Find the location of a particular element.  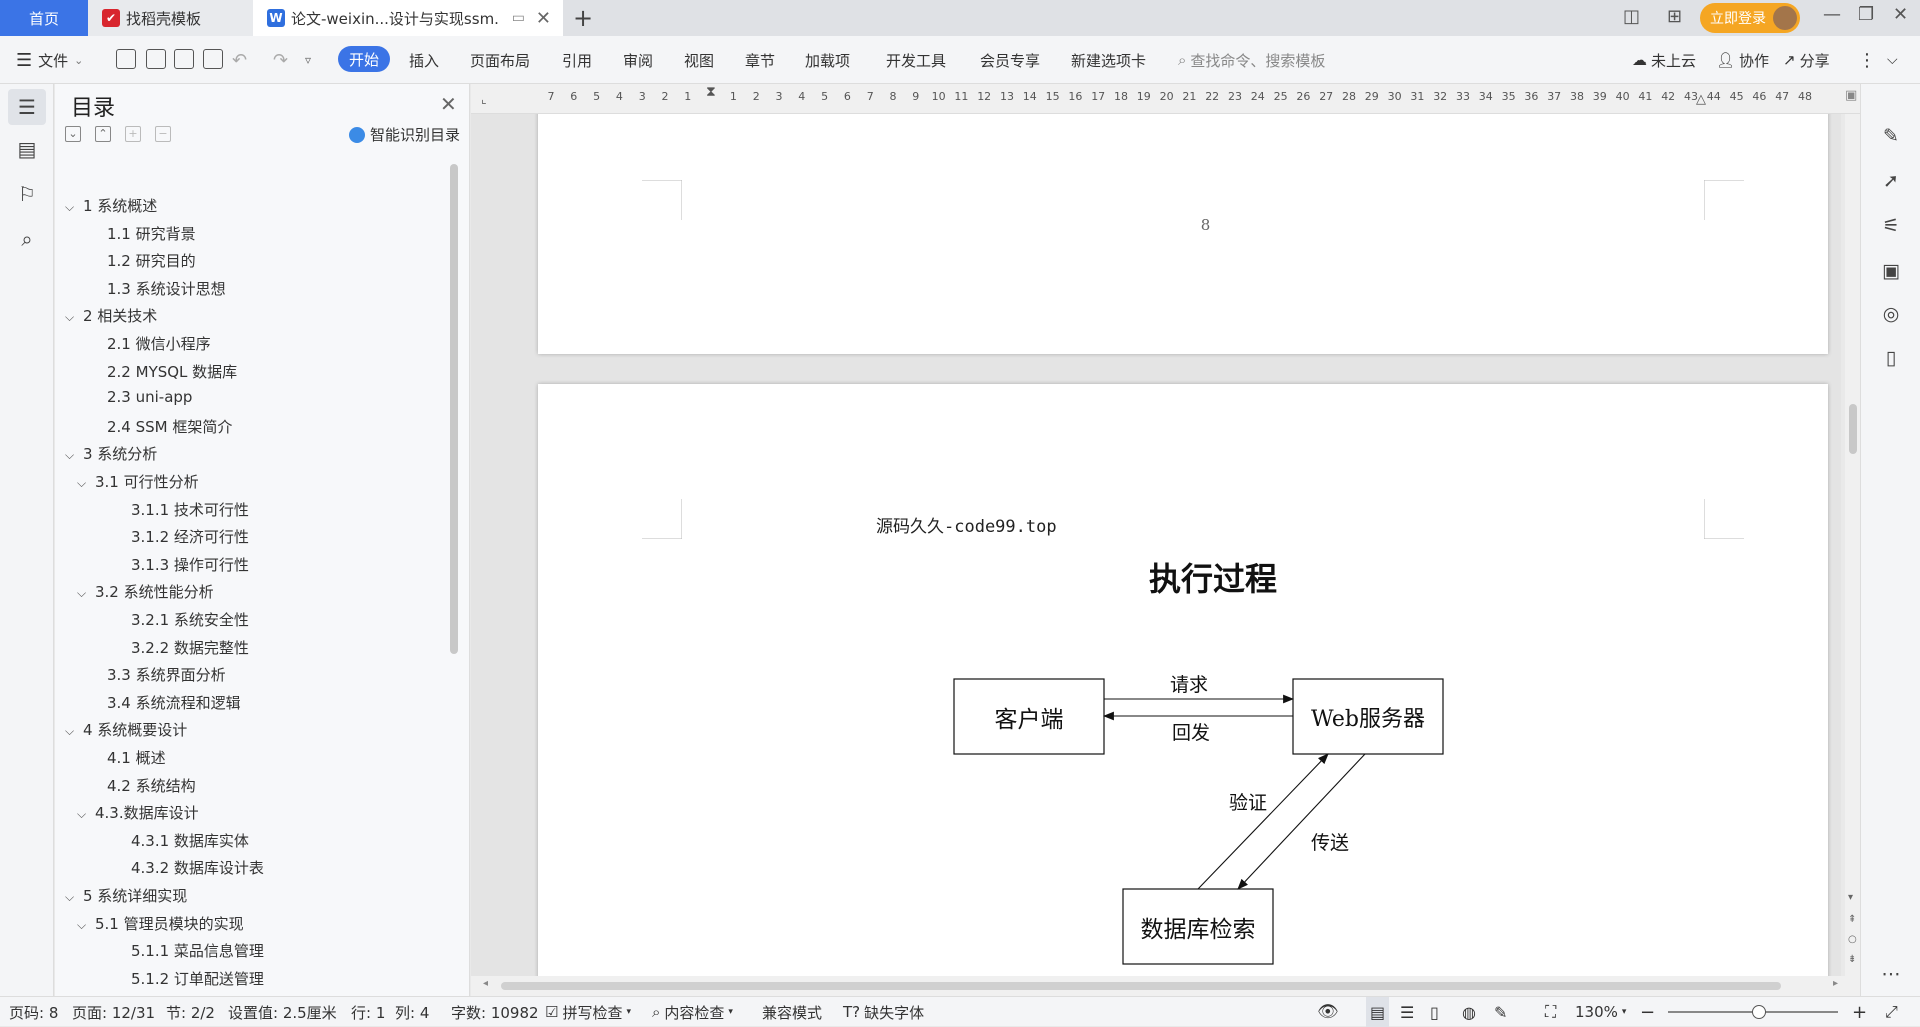

collab-button: 👤︎ 协作 is located at coordinates (1742, 60).